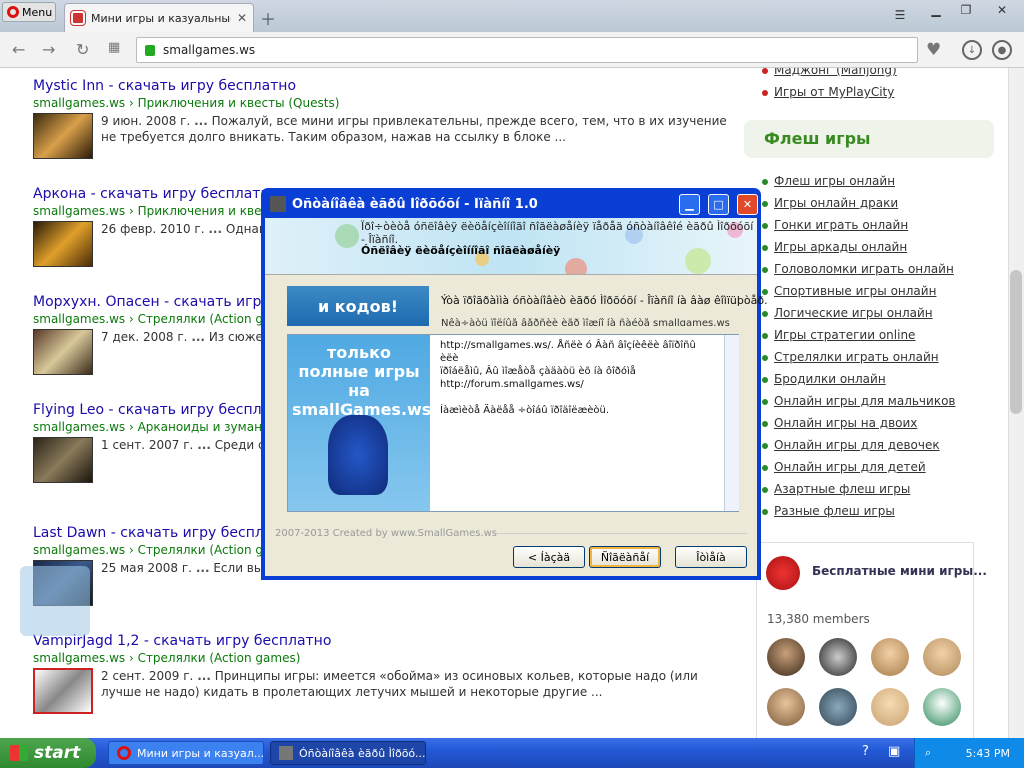 The width and height of the screenshot is (1024, 768). I want to click on promo-banner: и кодов!, so click(358, 306).